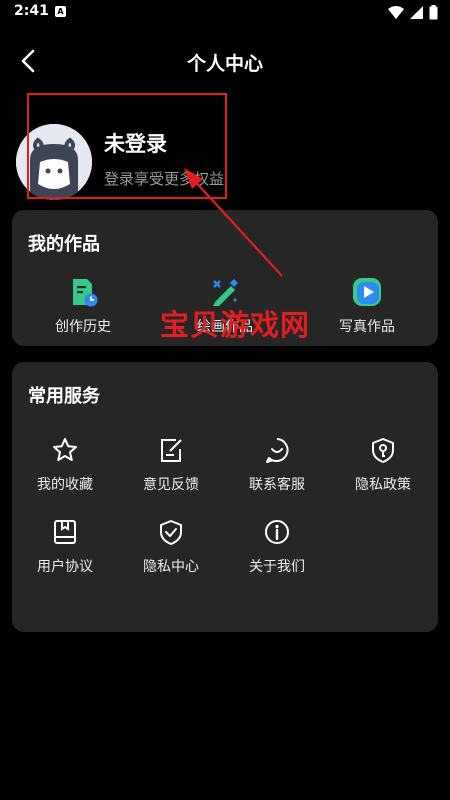  What do you see at coordinates (277, 532) in the screenshot?
I see `info-icon` at bounding box center [277, 532].